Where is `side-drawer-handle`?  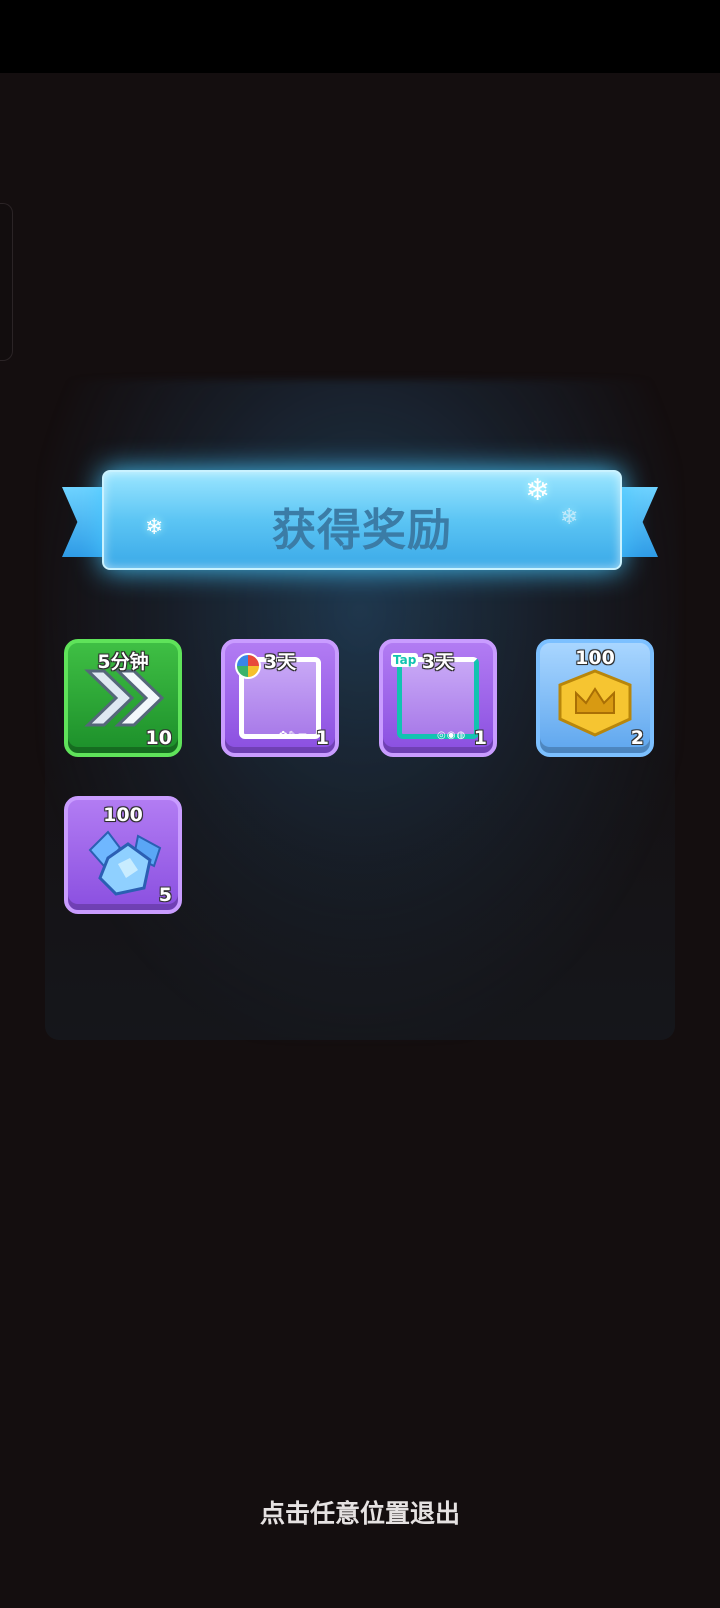
side-drawer-handle is located at coordinates (6, 282).